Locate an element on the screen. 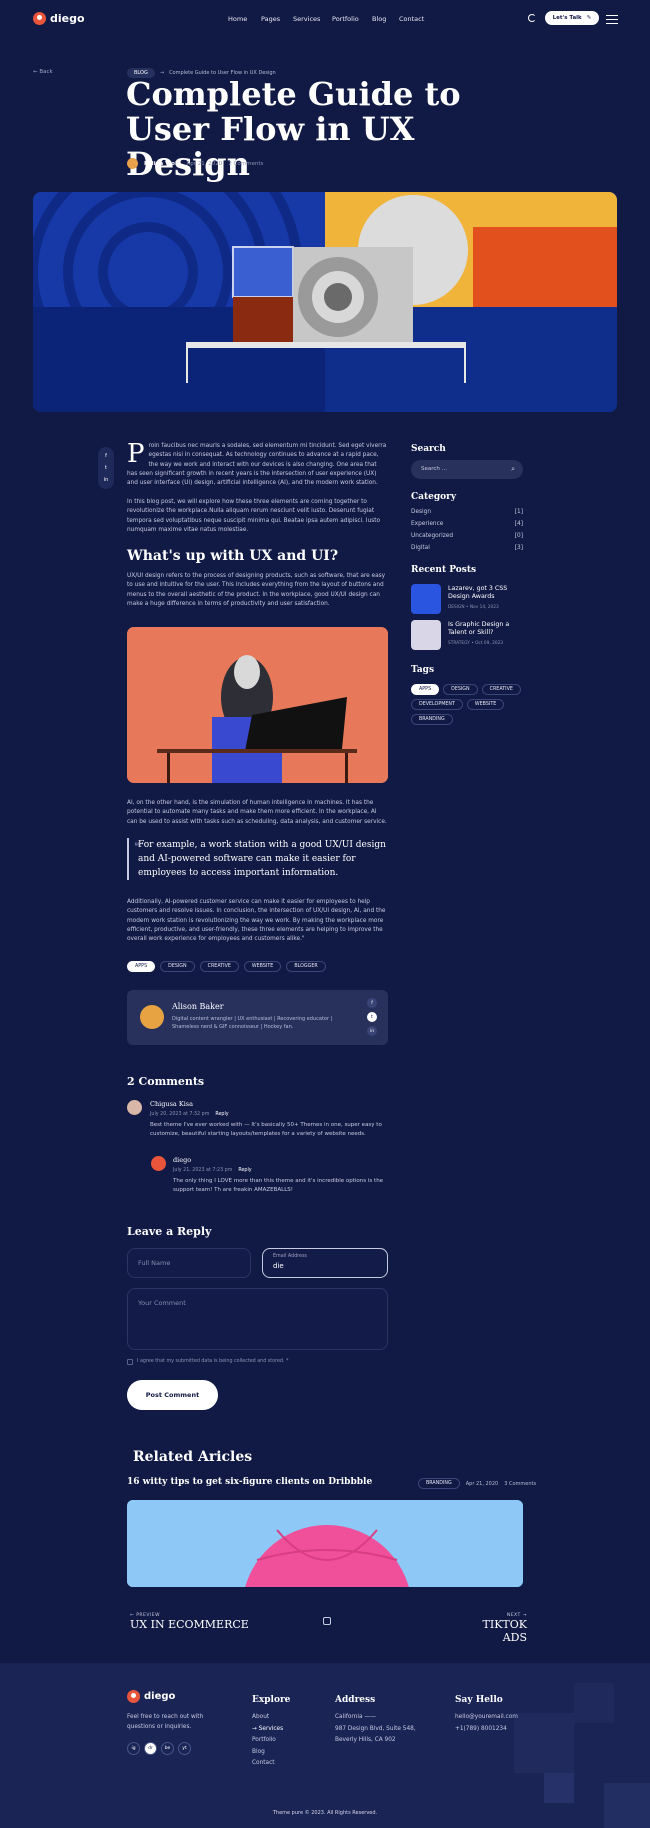 This screenshot has width=650, height=1828. nav-pages: Pages is located at coordinates (270, 19).